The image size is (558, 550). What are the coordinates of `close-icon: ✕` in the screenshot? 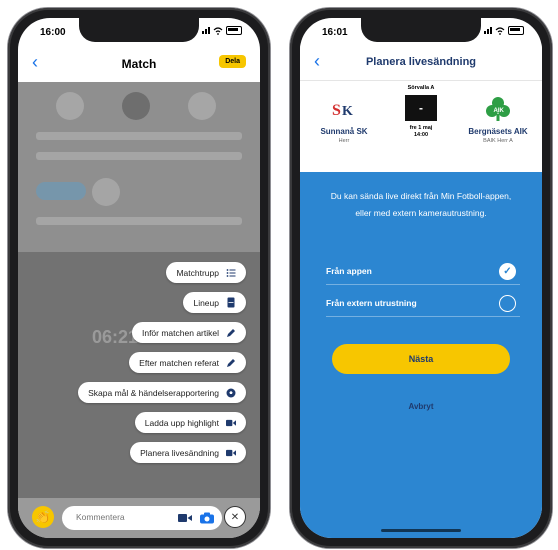 It's located at (235, 517).